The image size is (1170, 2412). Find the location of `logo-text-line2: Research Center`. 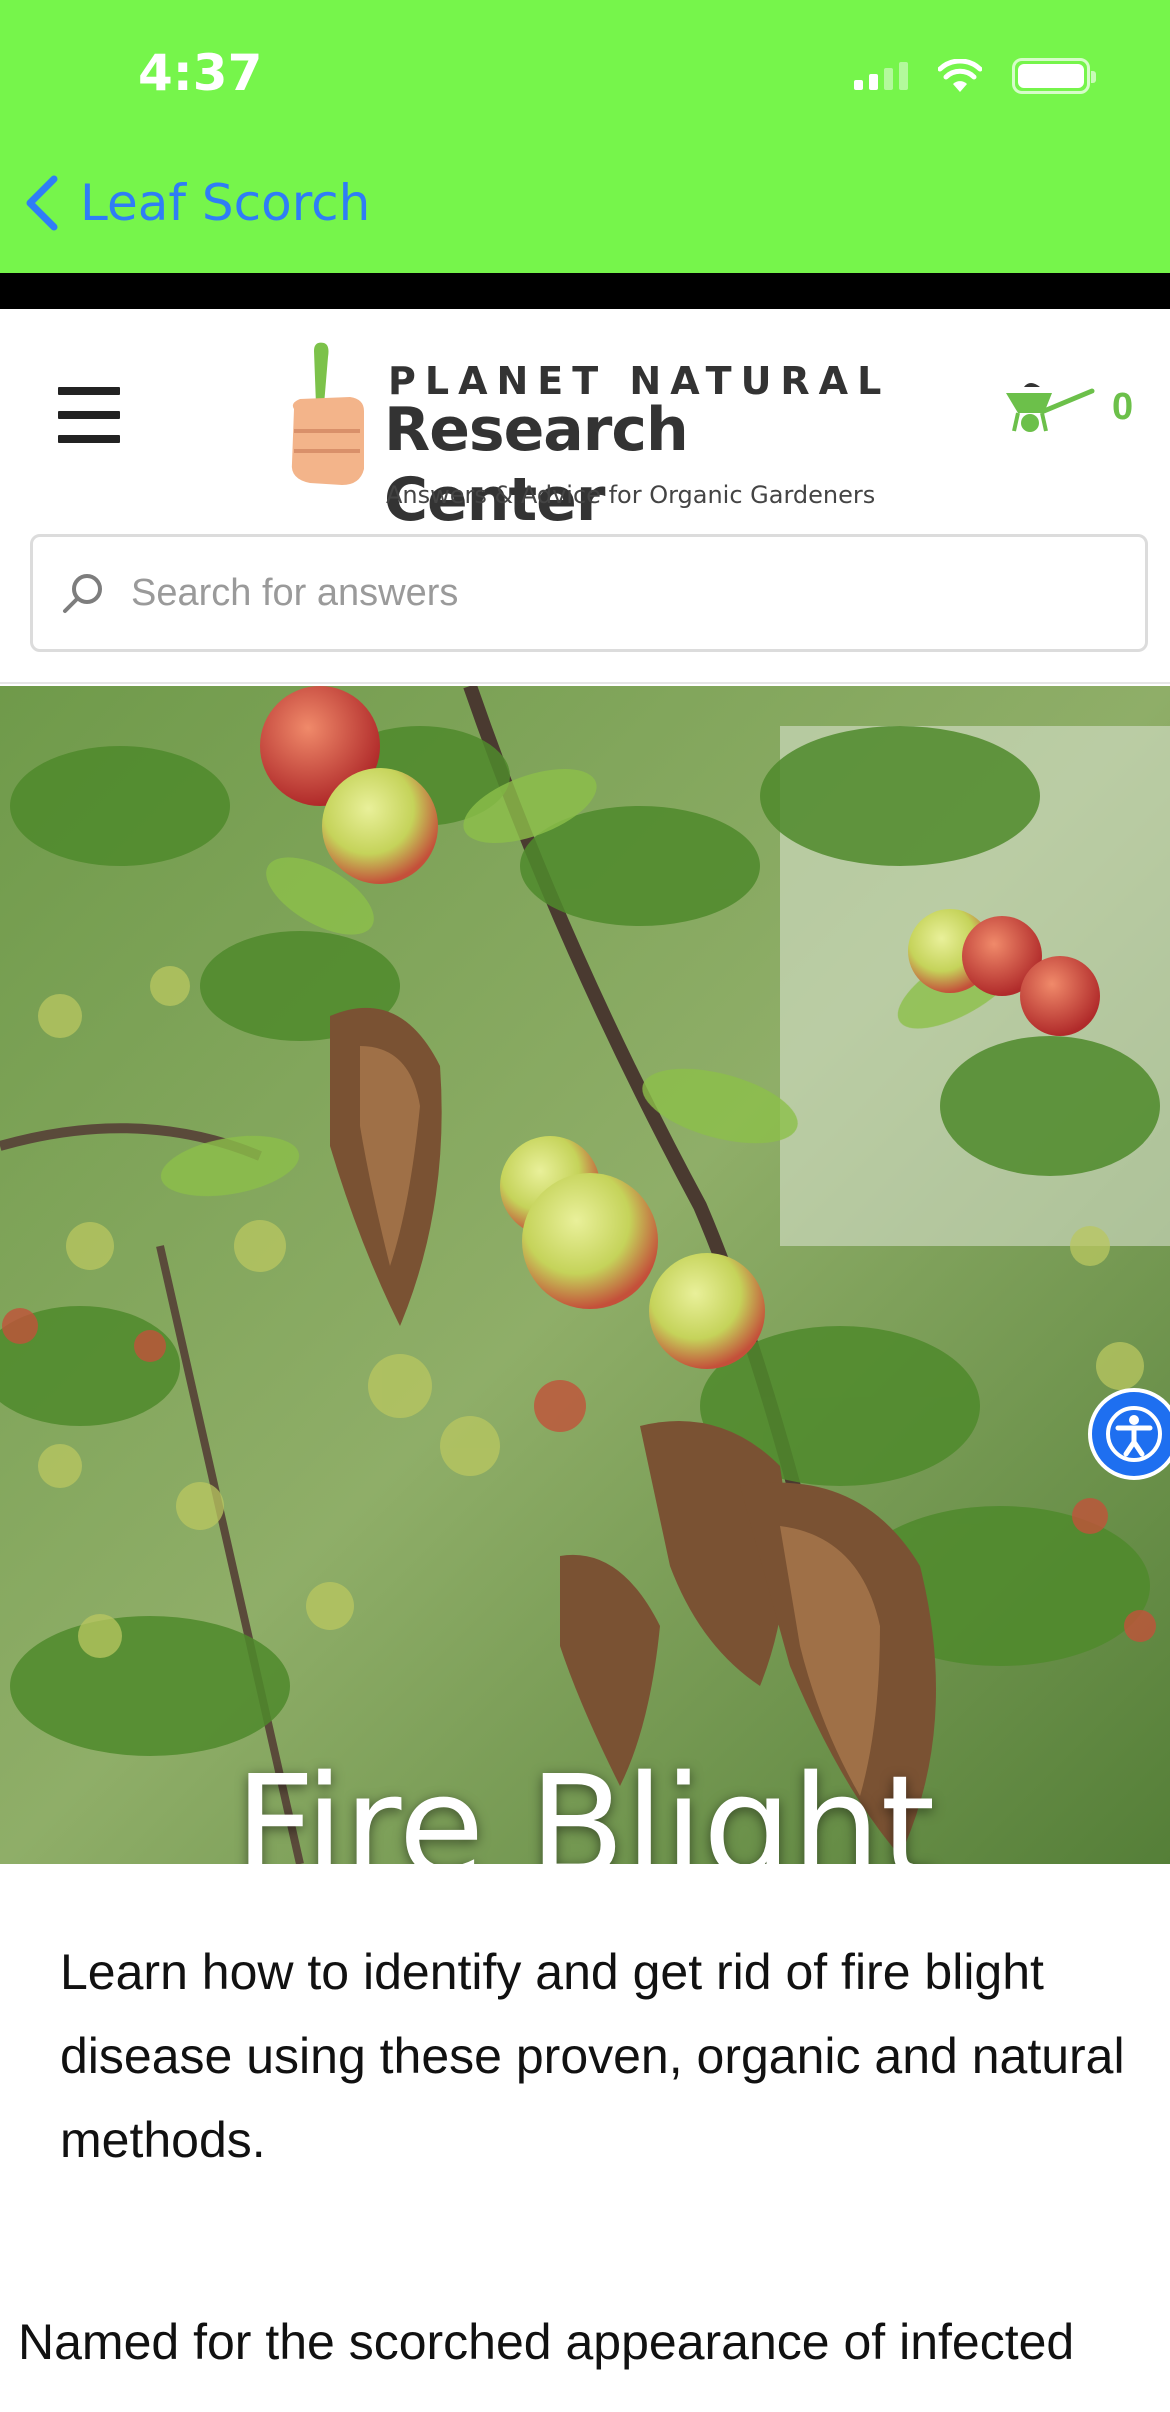

logo-text-line2: Research Center is located at coordinates (536, 465).